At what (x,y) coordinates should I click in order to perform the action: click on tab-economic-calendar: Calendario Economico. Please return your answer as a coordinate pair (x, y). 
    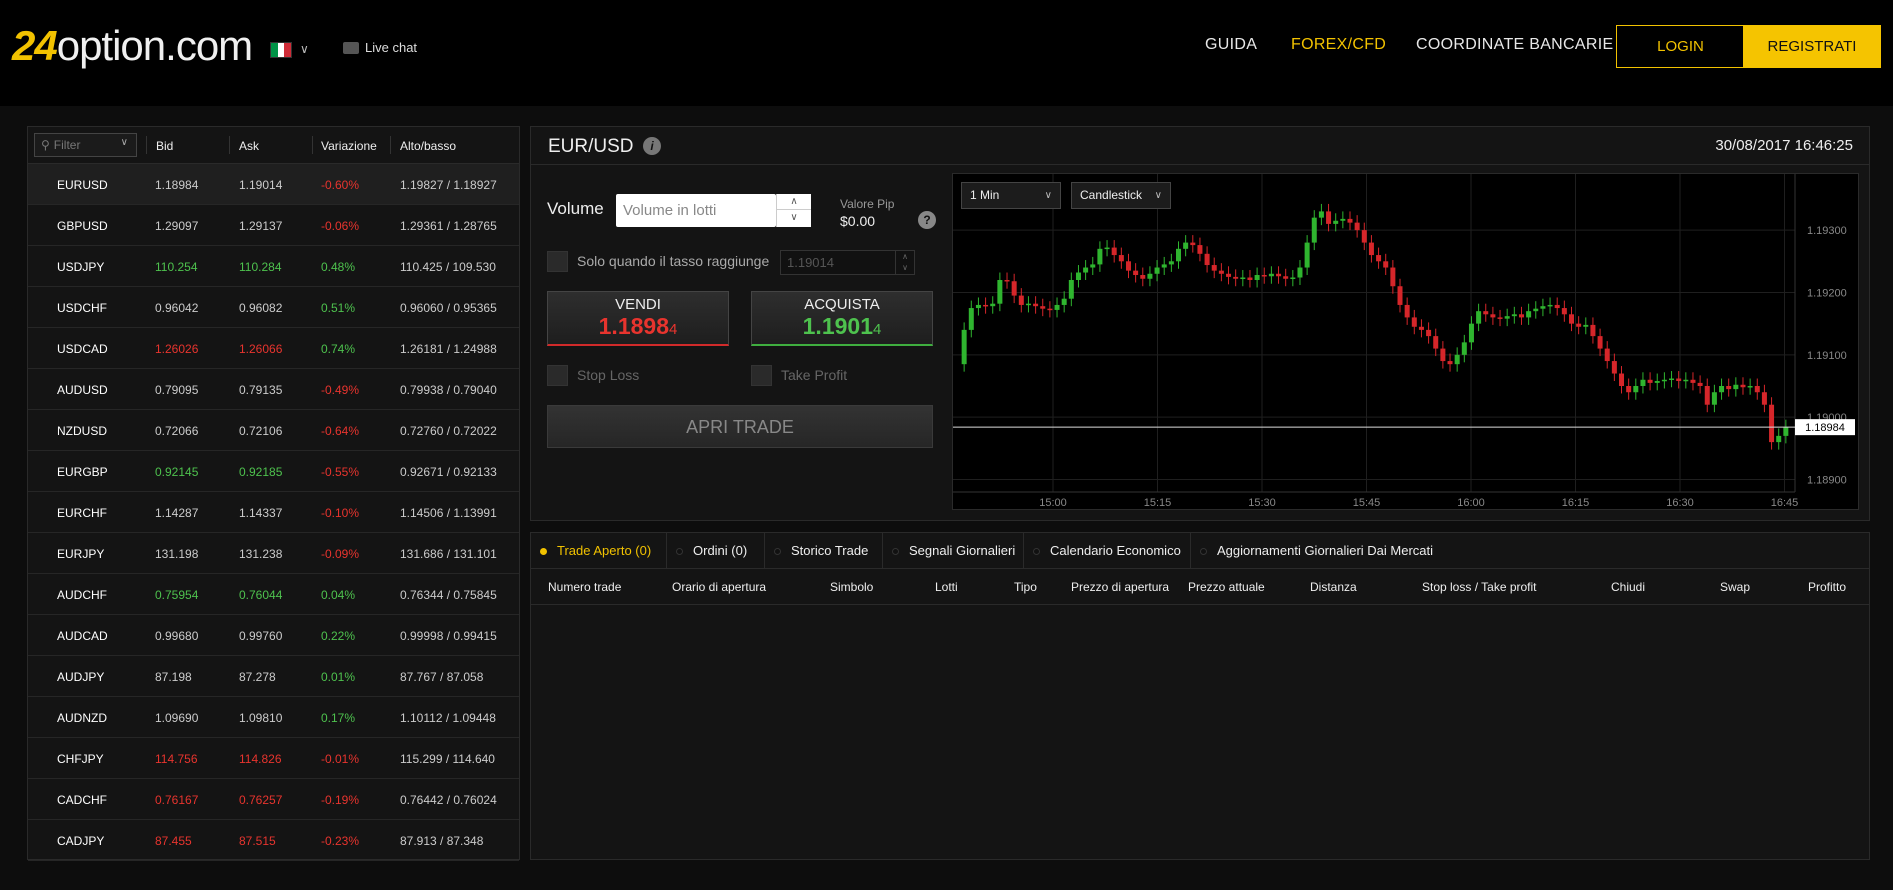
    Looking at the image, I should click on (1107, 551).